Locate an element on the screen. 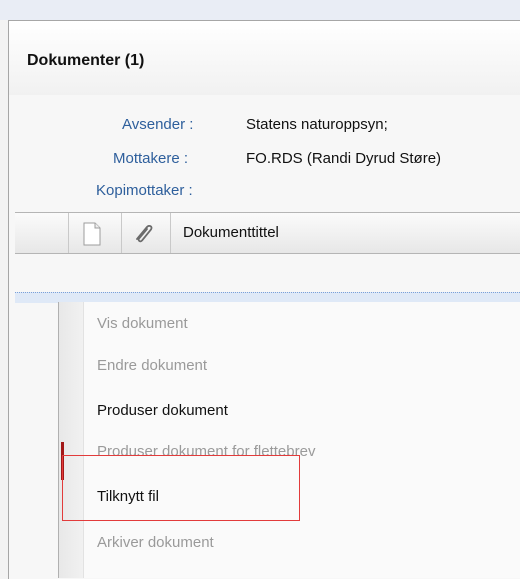  context-menu-gutter is located at coordinates (71, 440).